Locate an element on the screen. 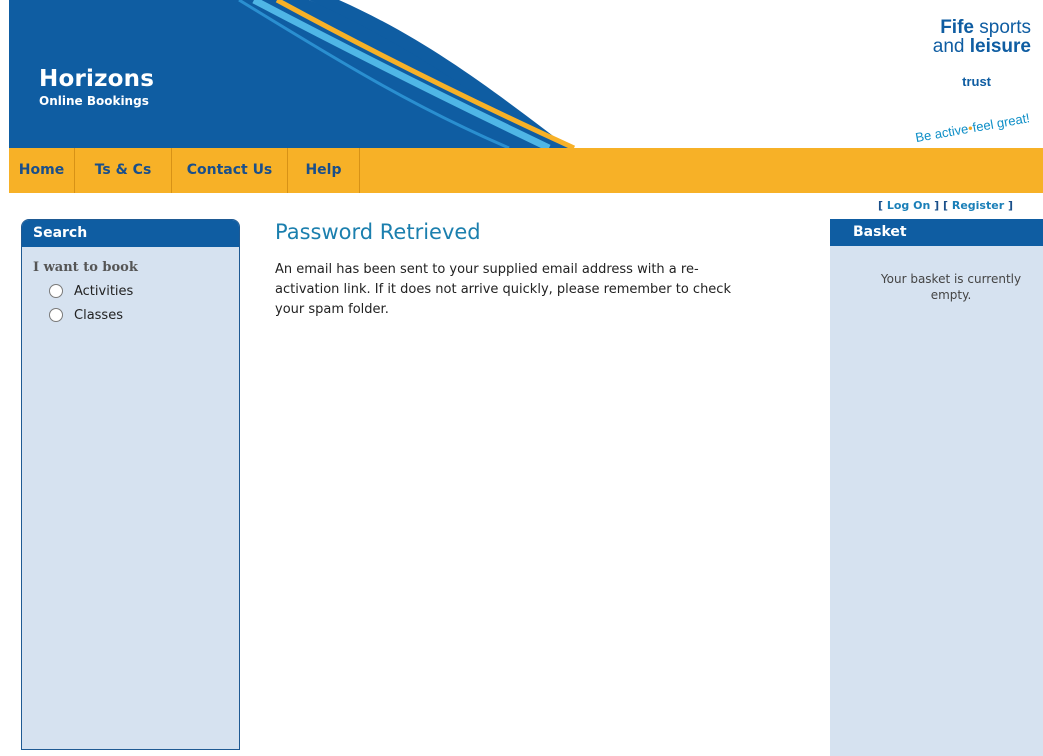 Image resolution: width=1043 pixels, height=756 pixels. radio-label: Activities is located at coordinates (104, 291).